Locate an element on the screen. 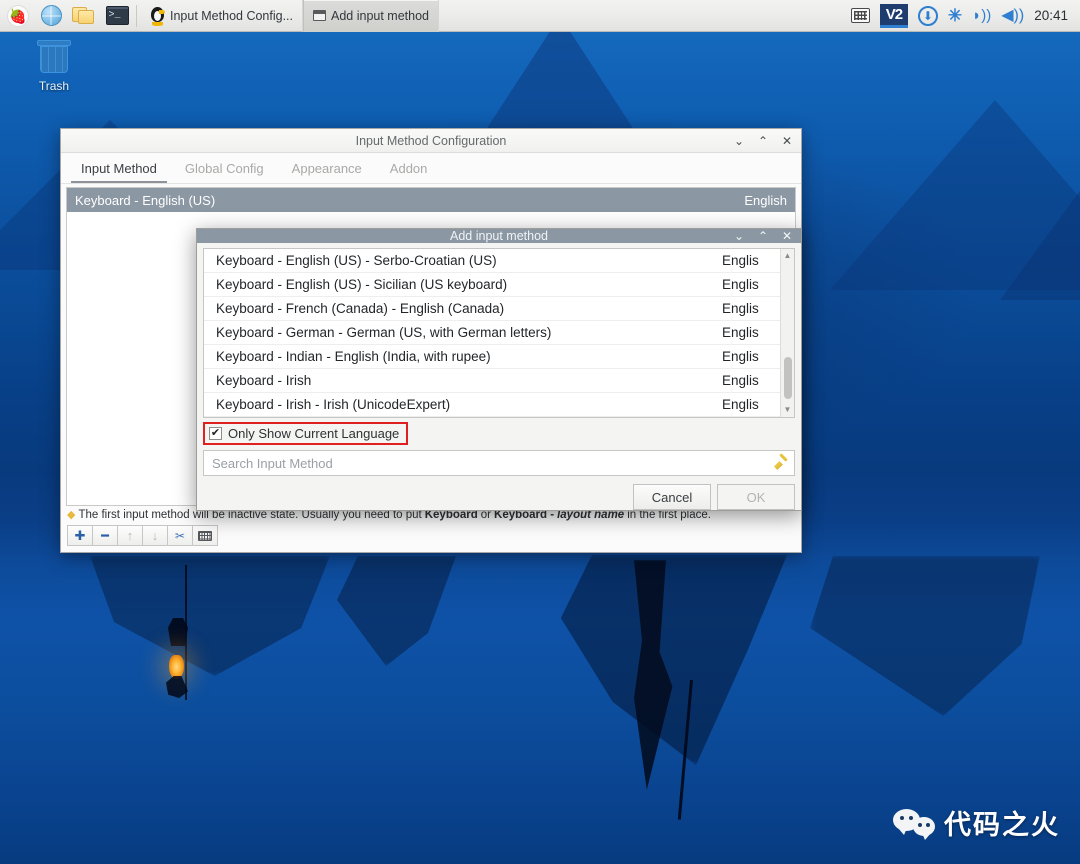  wand-icon: ✂ is located at coordinates (180, 535).